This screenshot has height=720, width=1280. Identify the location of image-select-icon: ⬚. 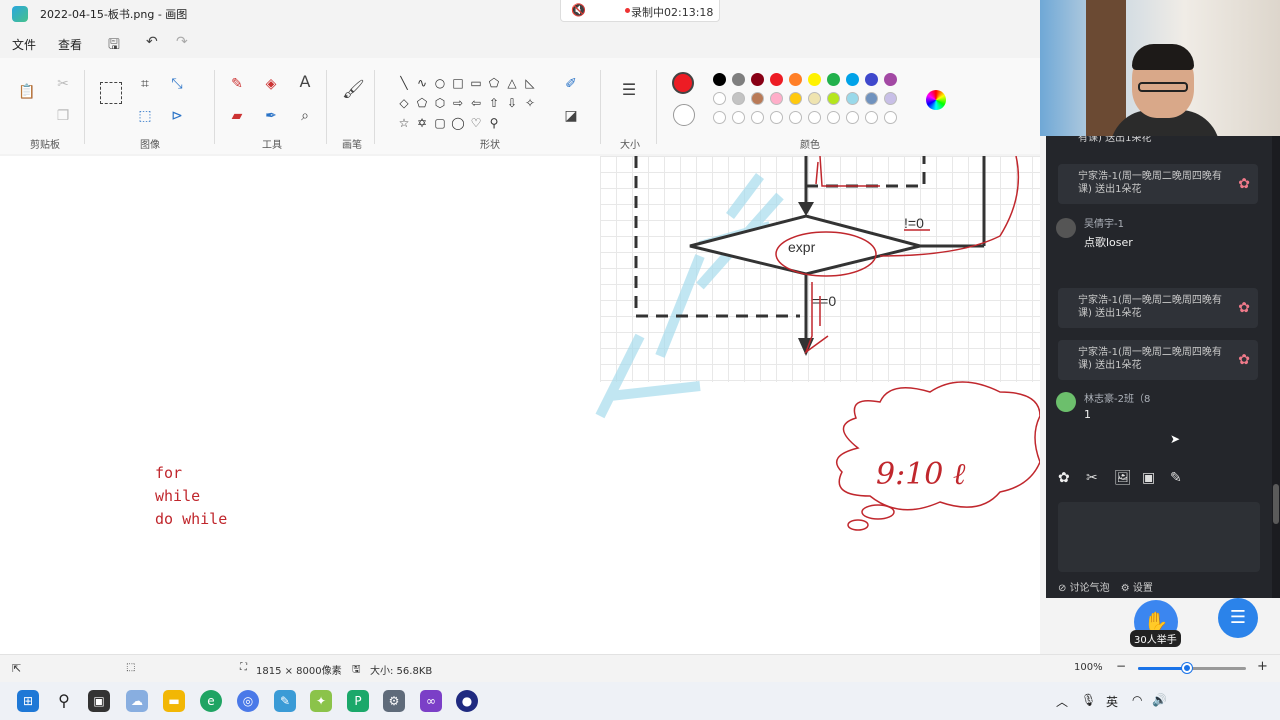
(145, 116).